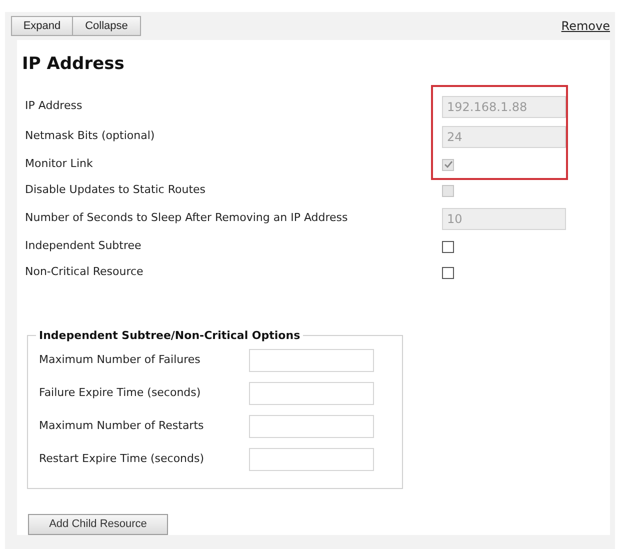 The width and height of the screenshot is (625, 549). I want to click on field-label: Non-Critical Resource, so click(84, 272).